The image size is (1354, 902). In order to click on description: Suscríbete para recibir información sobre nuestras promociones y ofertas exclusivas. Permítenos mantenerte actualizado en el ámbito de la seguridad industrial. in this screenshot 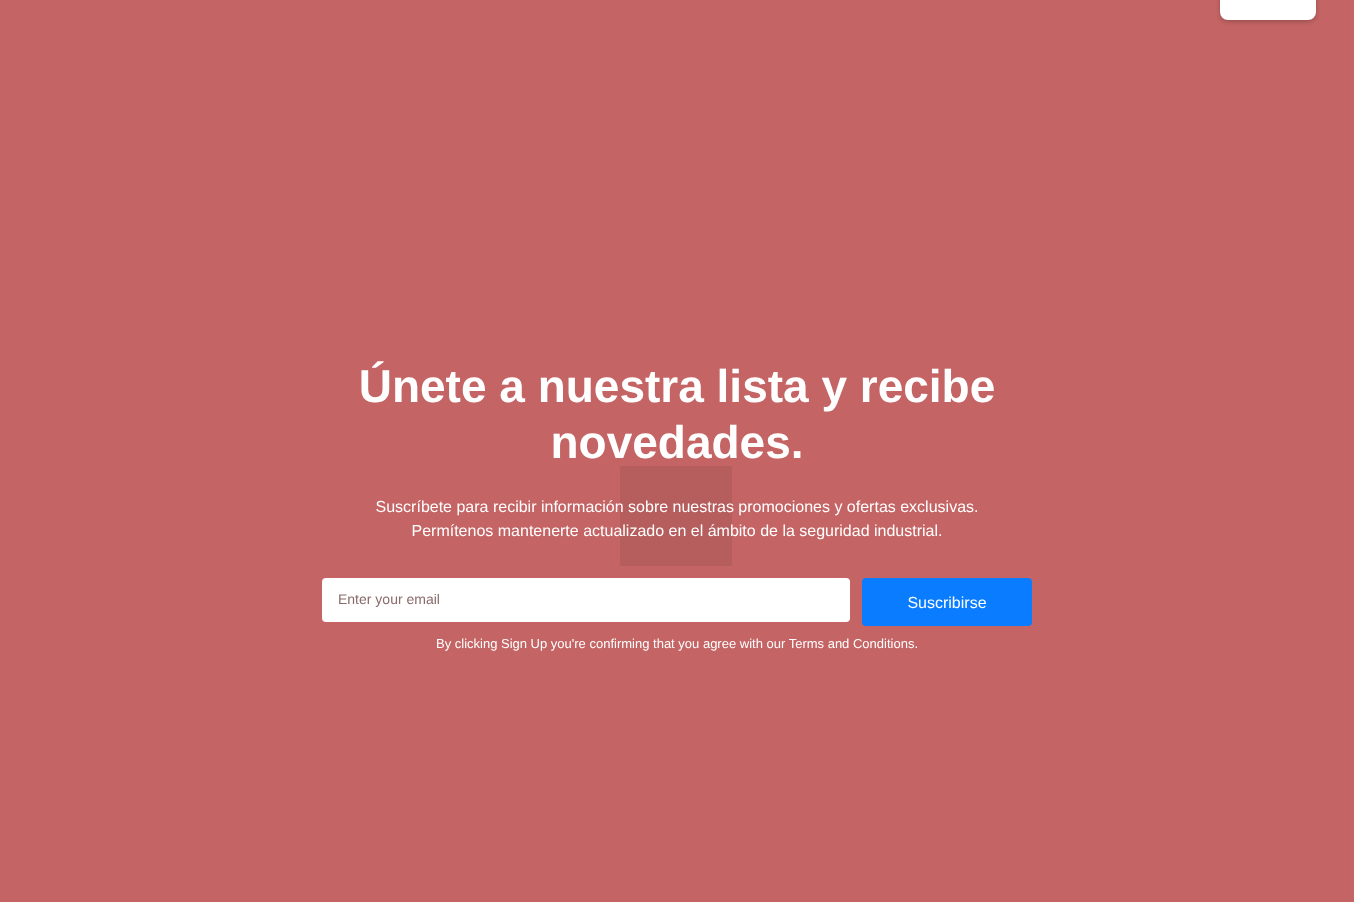, I will do `click(677, 520)`.